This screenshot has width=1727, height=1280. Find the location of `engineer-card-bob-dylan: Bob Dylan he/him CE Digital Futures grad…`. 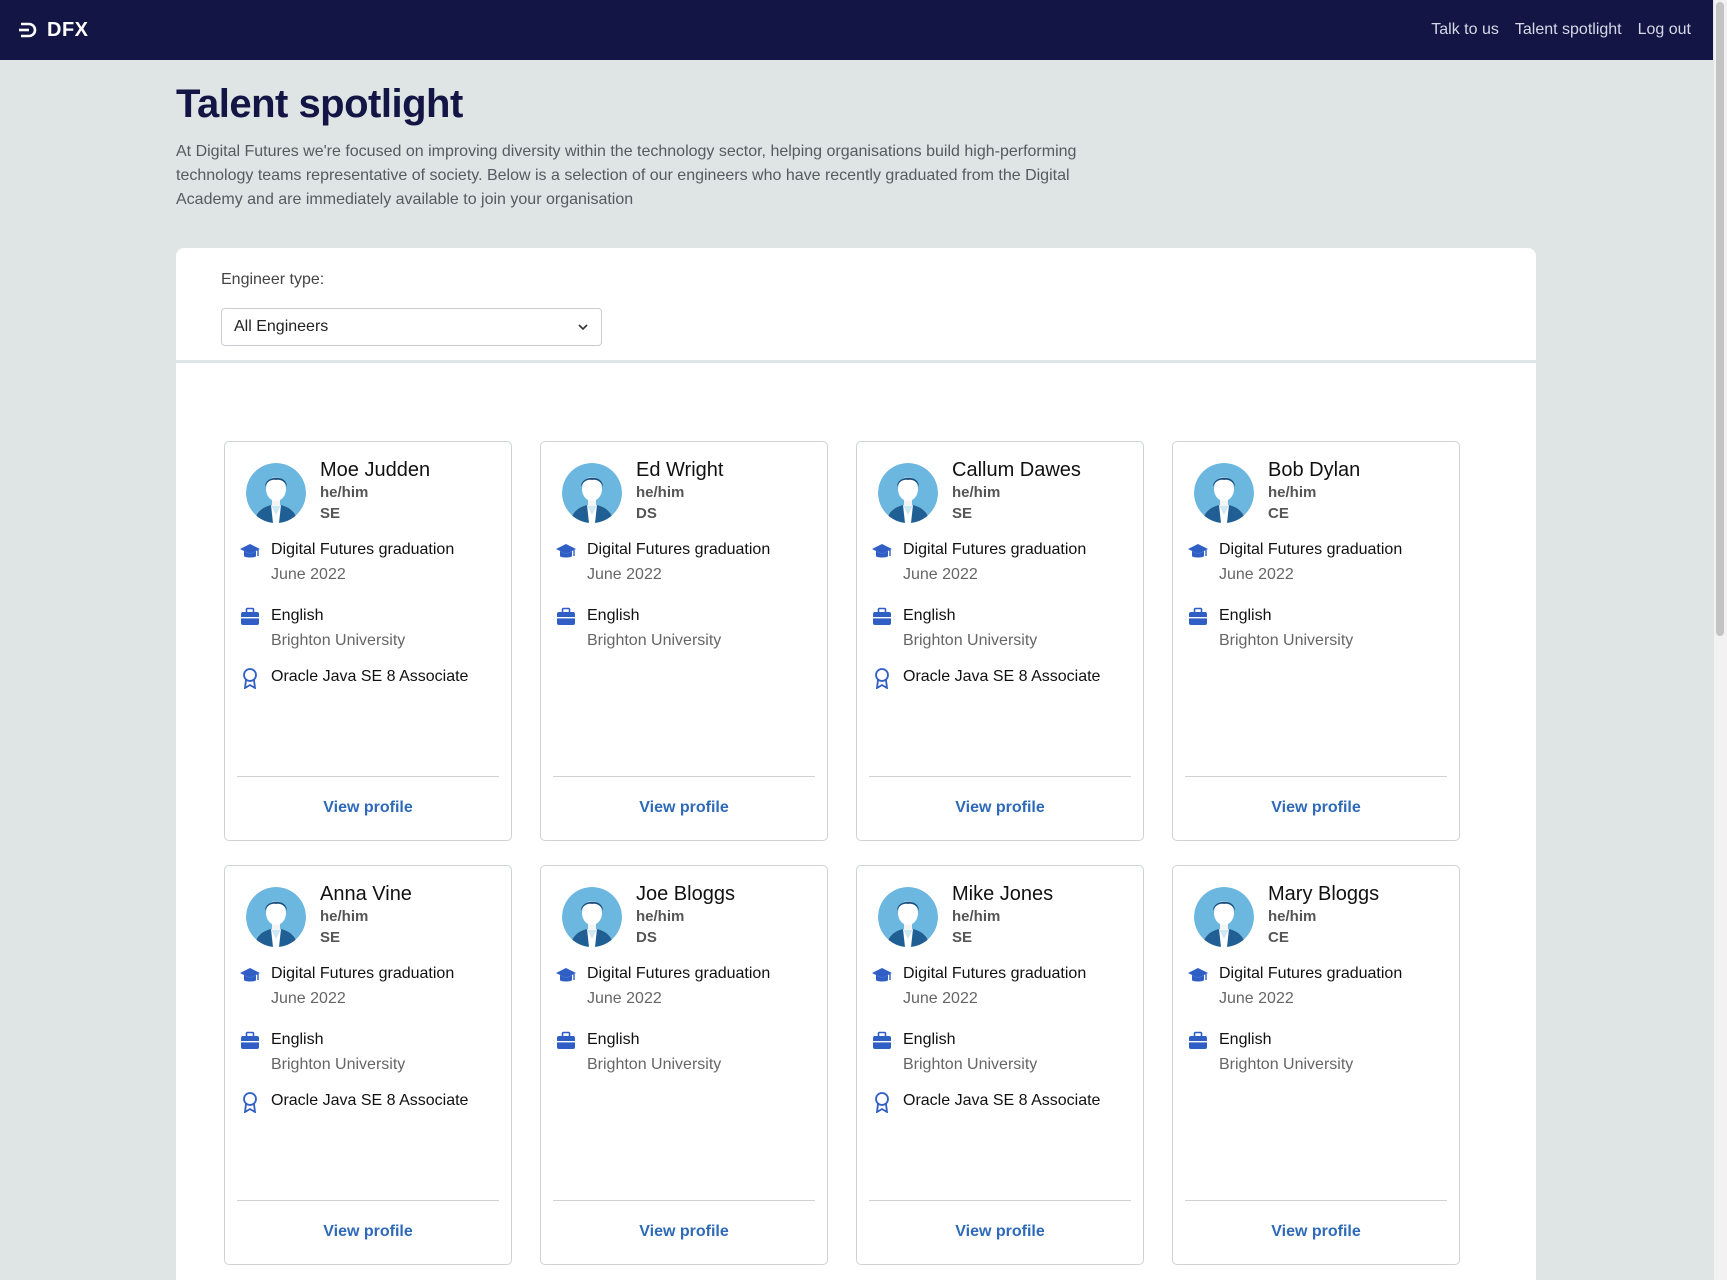

engineer-card-bob-dylan: Bob Dylan he/him CE Digital Futures grad… is located at coordinates (1316, 641).